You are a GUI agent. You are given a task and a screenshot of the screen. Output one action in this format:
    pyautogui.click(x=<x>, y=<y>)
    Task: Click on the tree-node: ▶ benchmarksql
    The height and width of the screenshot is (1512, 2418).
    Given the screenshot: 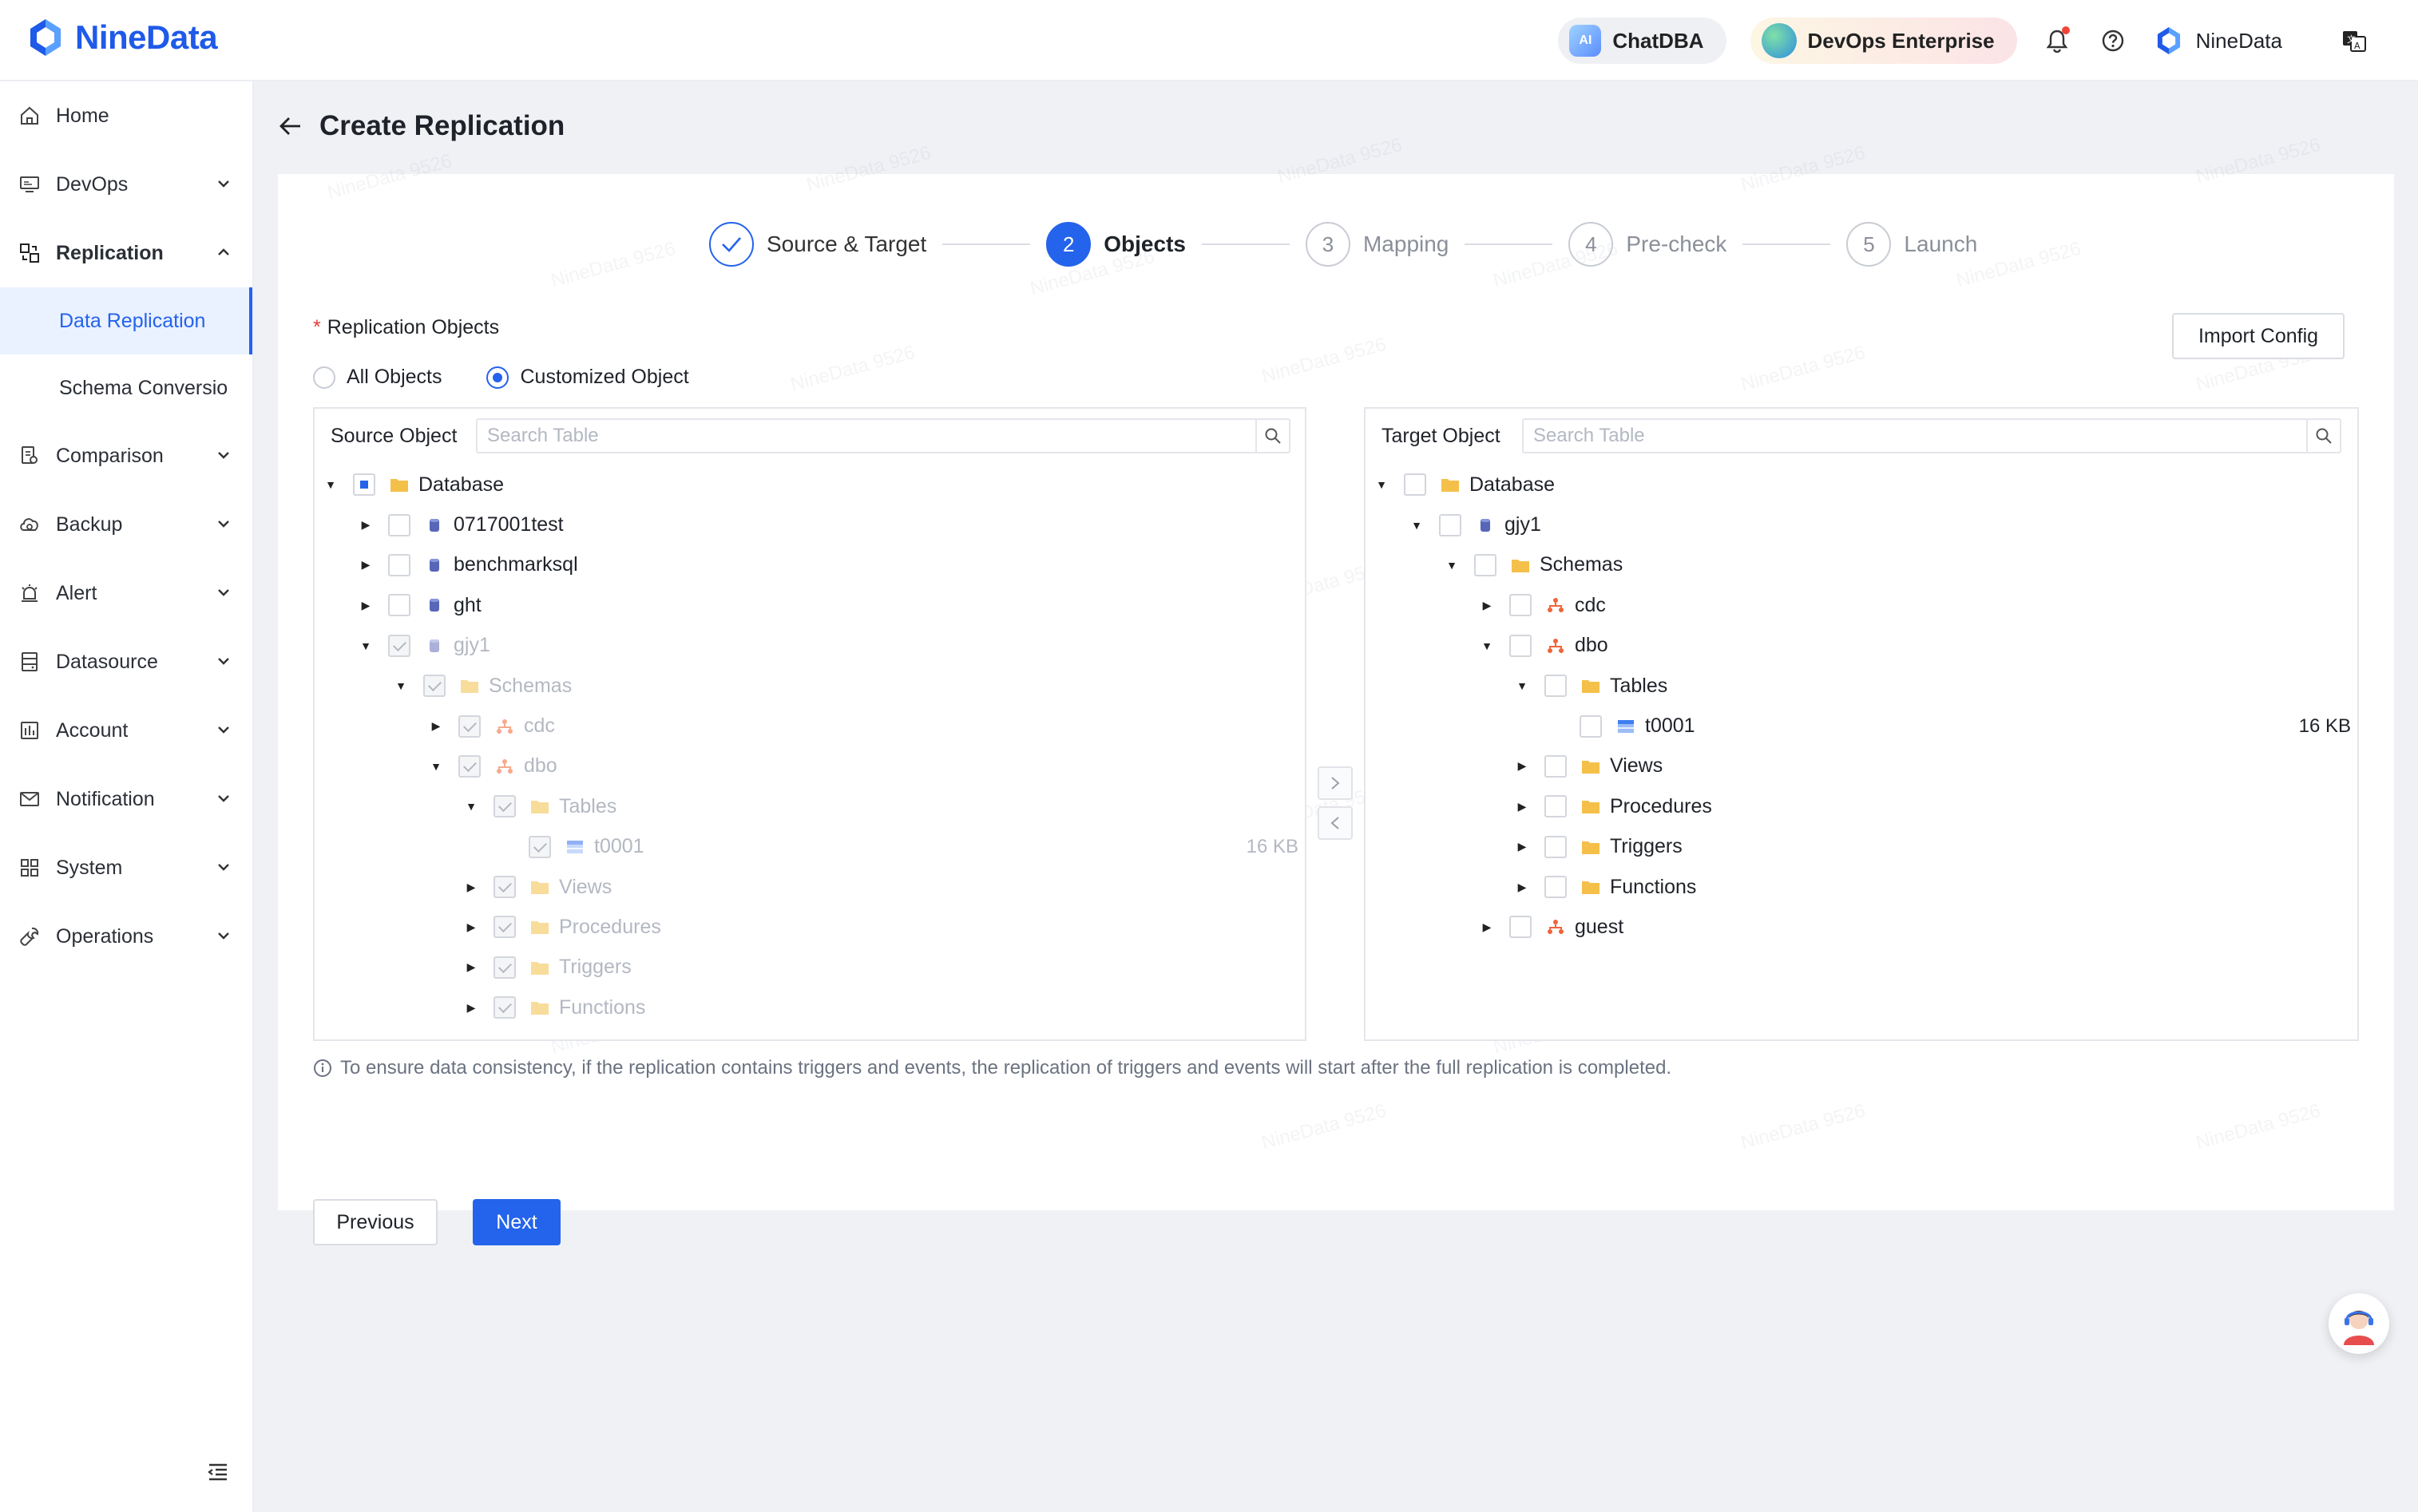 What is the action you would take?
    pyautogui.click(x=810, y=565)
    